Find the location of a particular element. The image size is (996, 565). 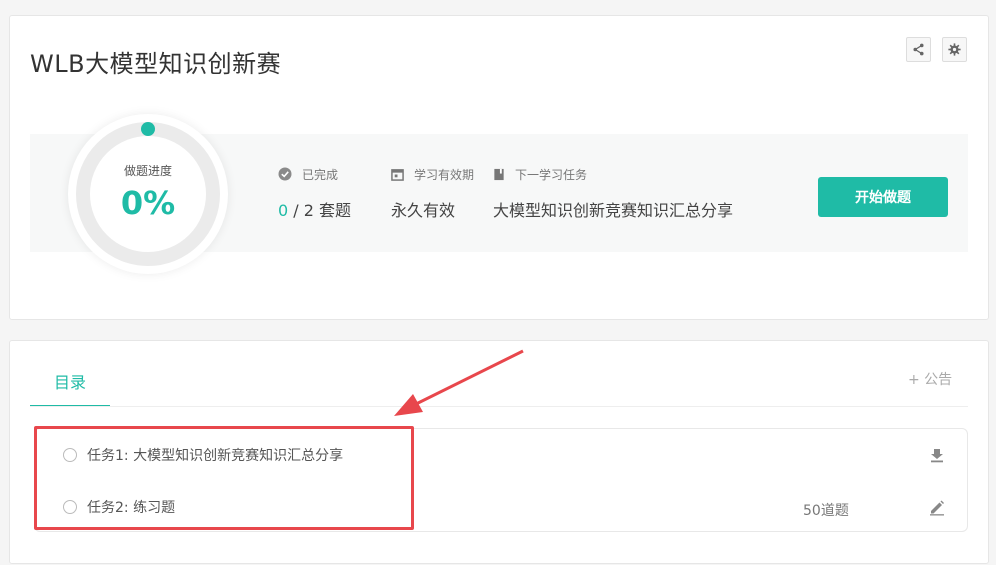

add-notice-link: + 公告 is located at coordinates (930, 379).